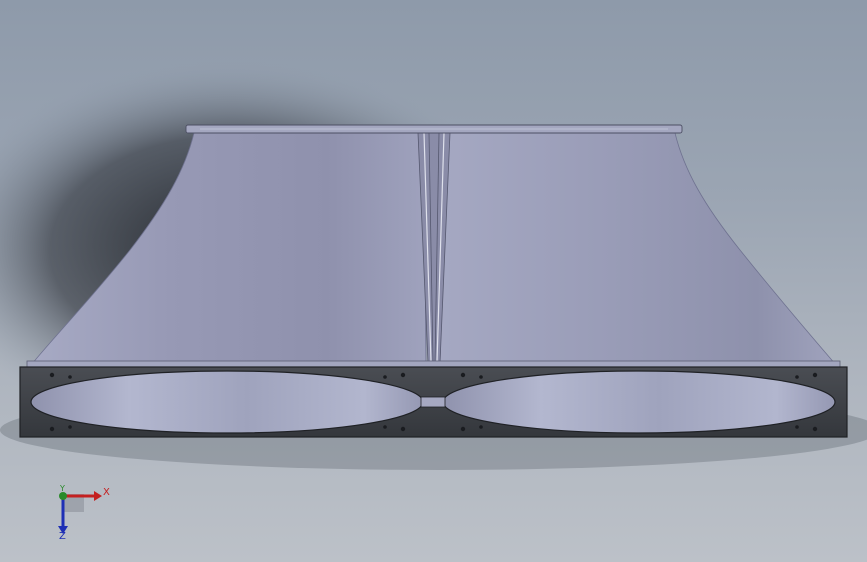 The image size is (867, 562). What do you see at coordinates (227, 402) in the screenshot?
I see `left-fan-bore` at bounding box center [227, 402].